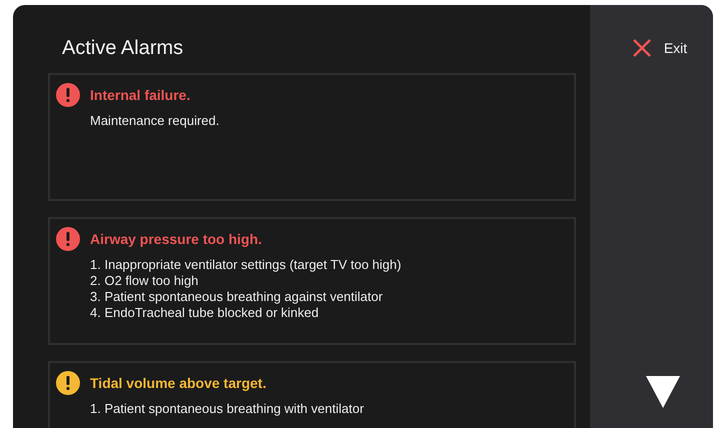 This screenshot has width=718, height=428. I want to click on screen-title: Active Alarms, so click(123, 48).